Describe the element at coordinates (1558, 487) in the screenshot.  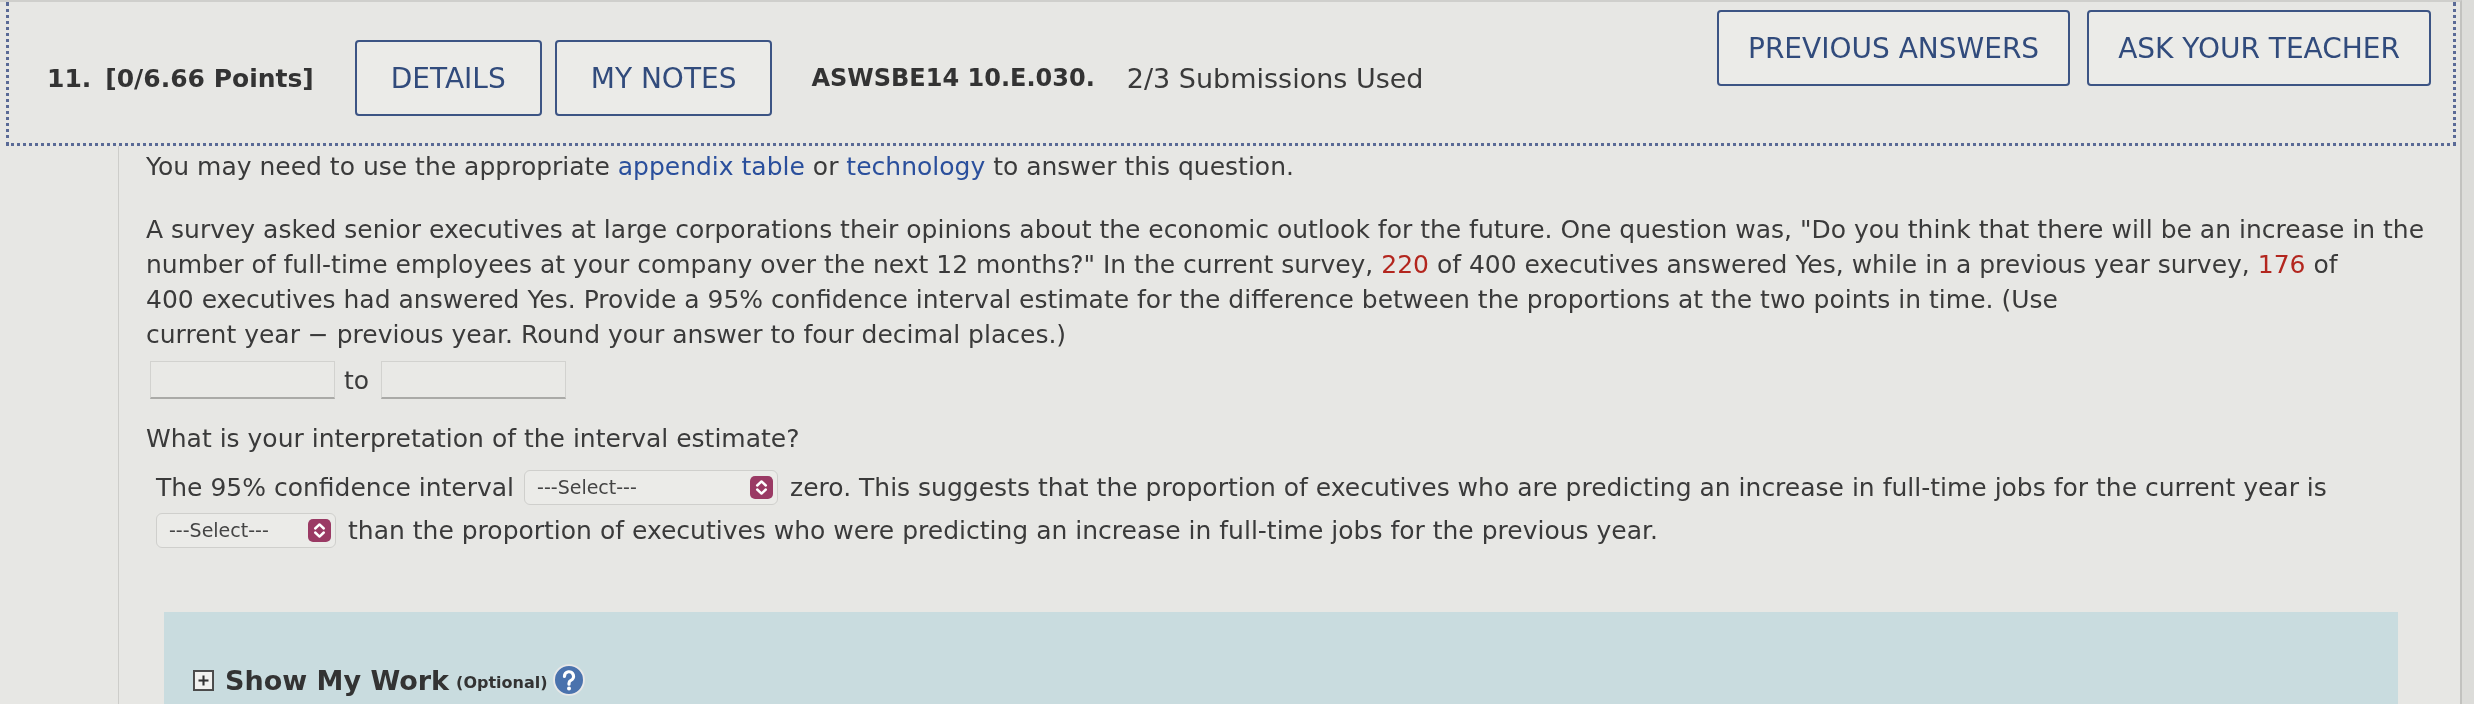
I see `sentence-text: zero. This suggests that the proportion of executives who are predicting an increase in full-time jobs for the current year is` at that location.